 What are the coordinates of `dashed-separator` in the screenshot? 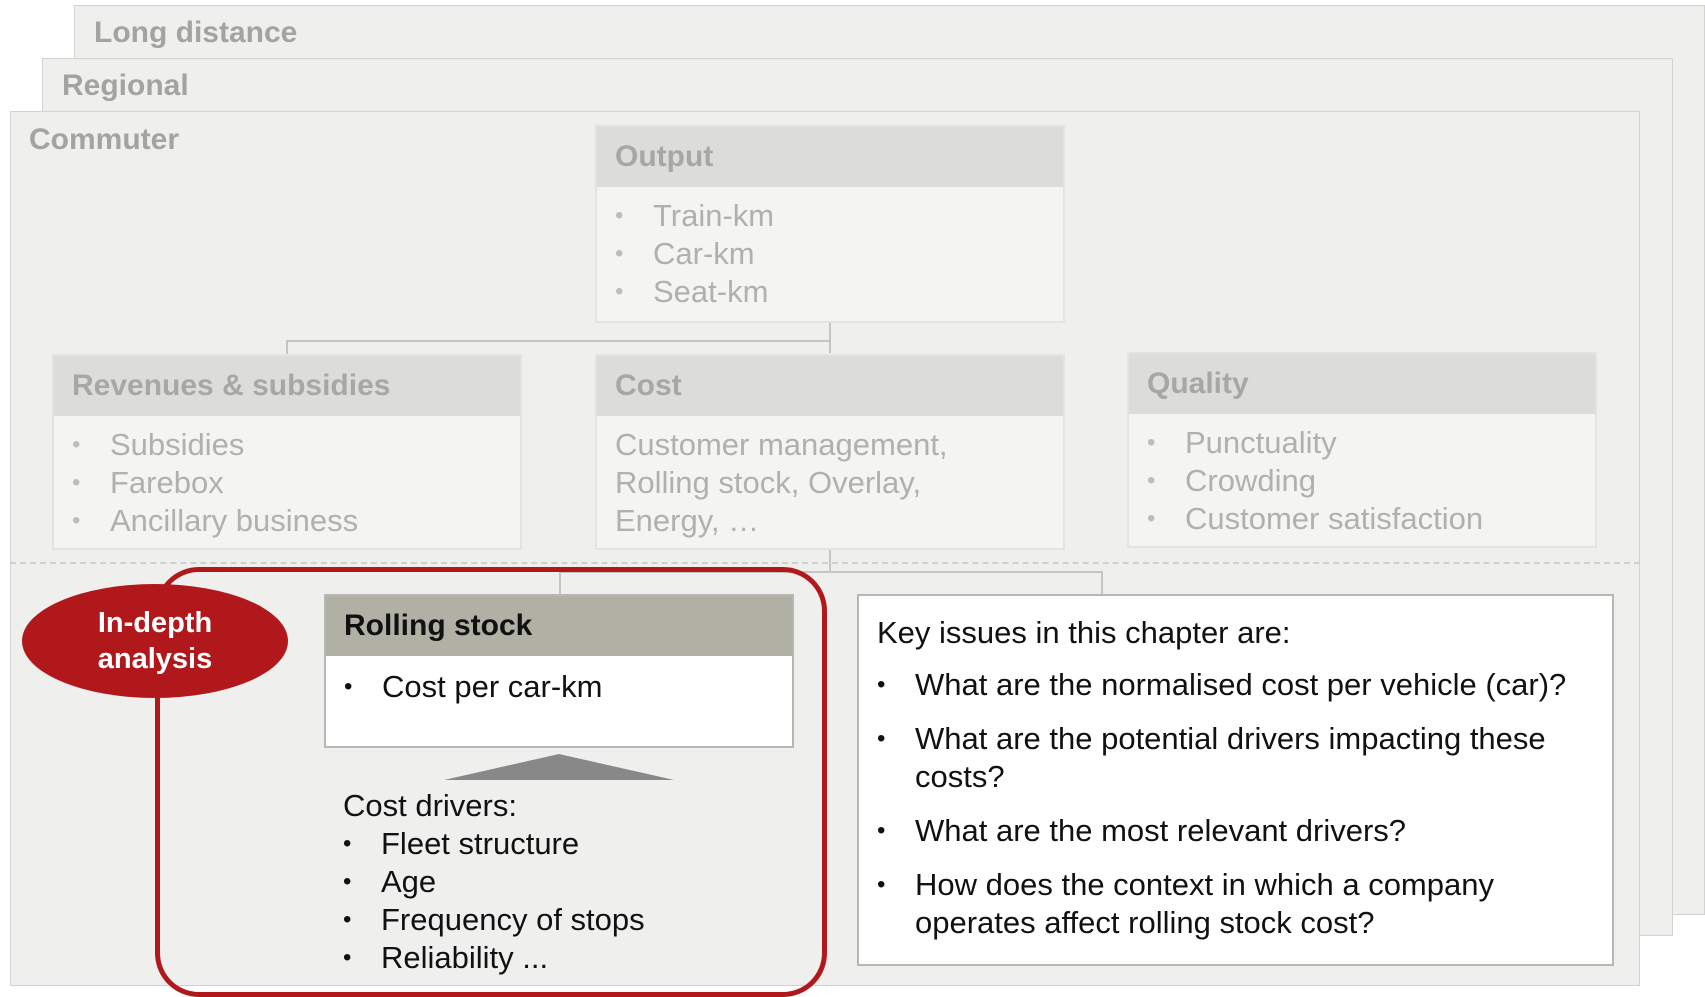 It's located at (825, 563).